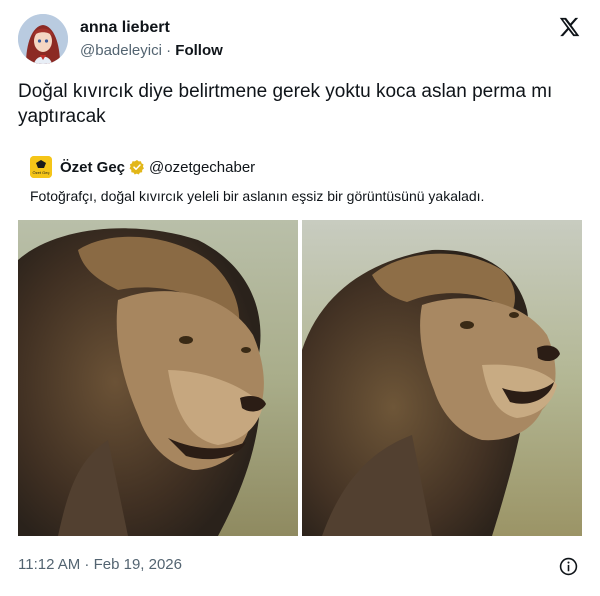 Image resolution: width=600 pixels, height=596 pixels. What do you see at coordinates (199, 50) in the screenshot?
I see `follow-button: Follow` at bounding box center [199, 50].